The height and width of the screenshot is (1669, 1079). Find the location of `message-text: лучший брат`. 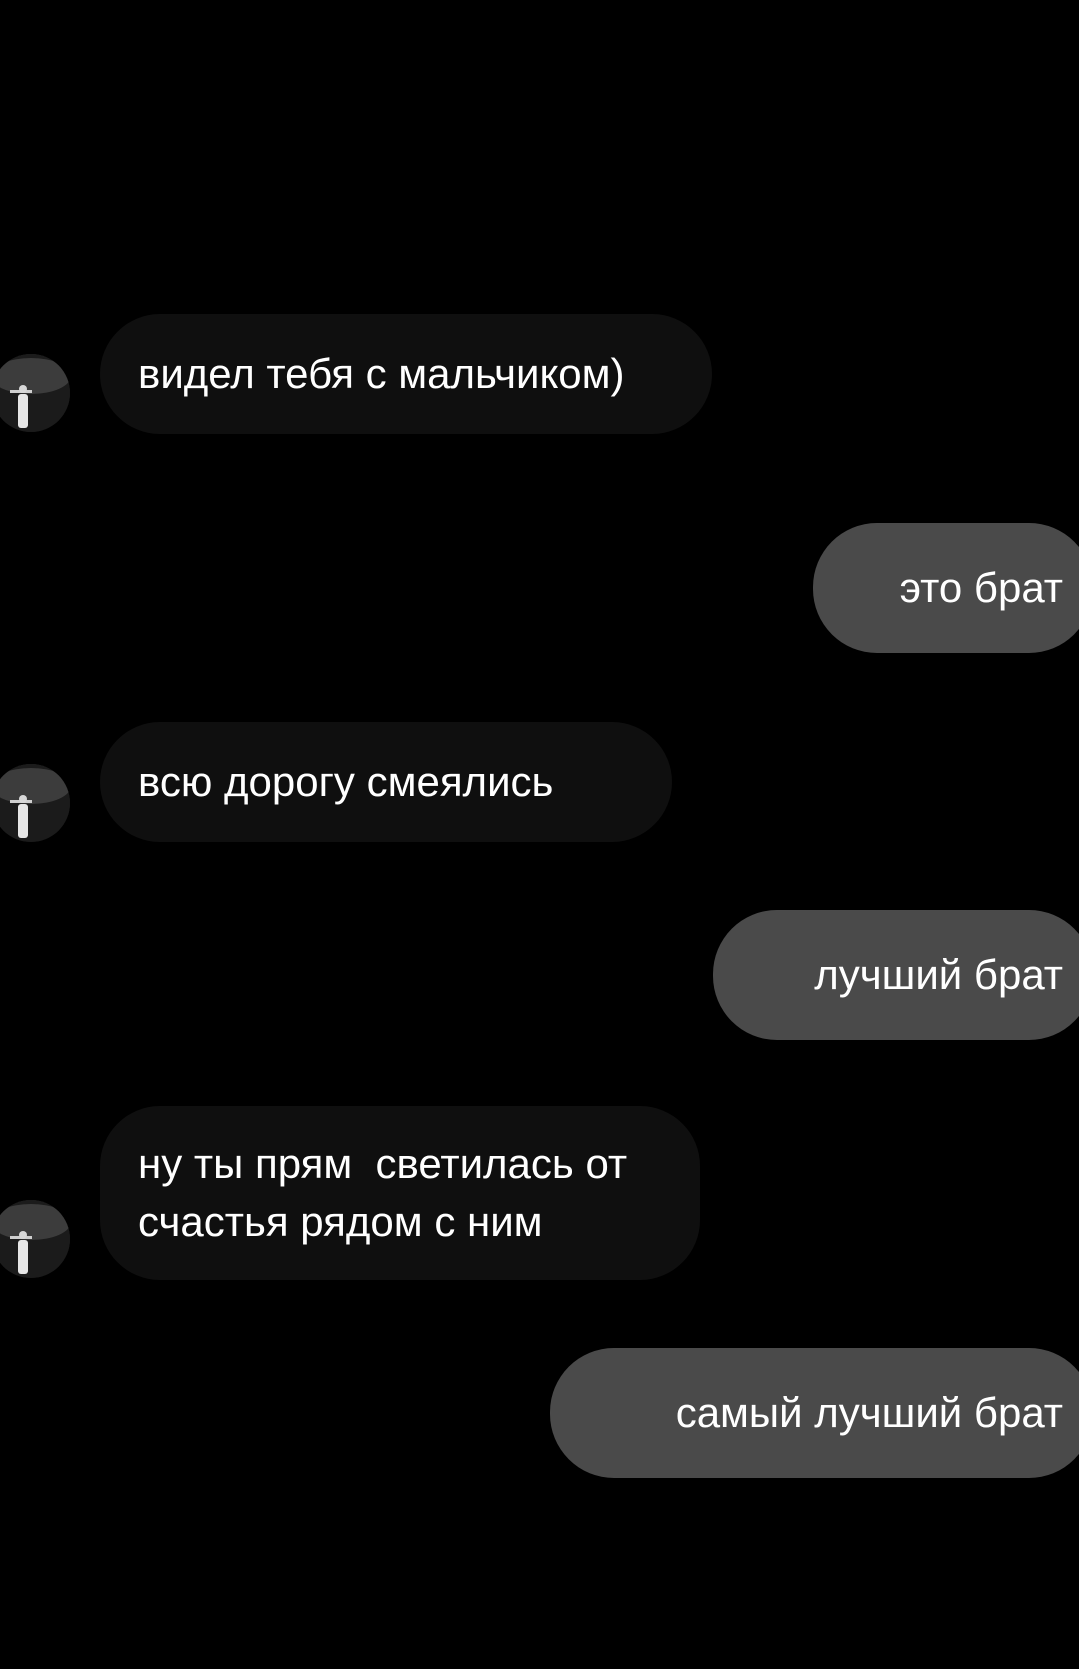

message-text: лучший брат is located at coordinates (938, 974).